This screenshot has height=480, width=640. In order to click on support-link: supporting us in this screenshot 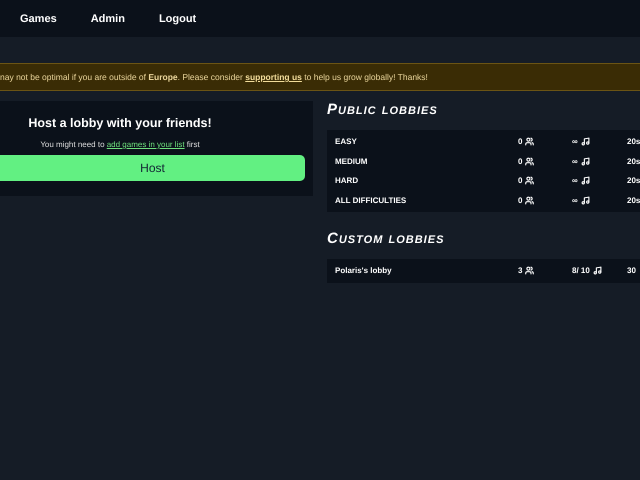, I will do `click(273, 77)`.